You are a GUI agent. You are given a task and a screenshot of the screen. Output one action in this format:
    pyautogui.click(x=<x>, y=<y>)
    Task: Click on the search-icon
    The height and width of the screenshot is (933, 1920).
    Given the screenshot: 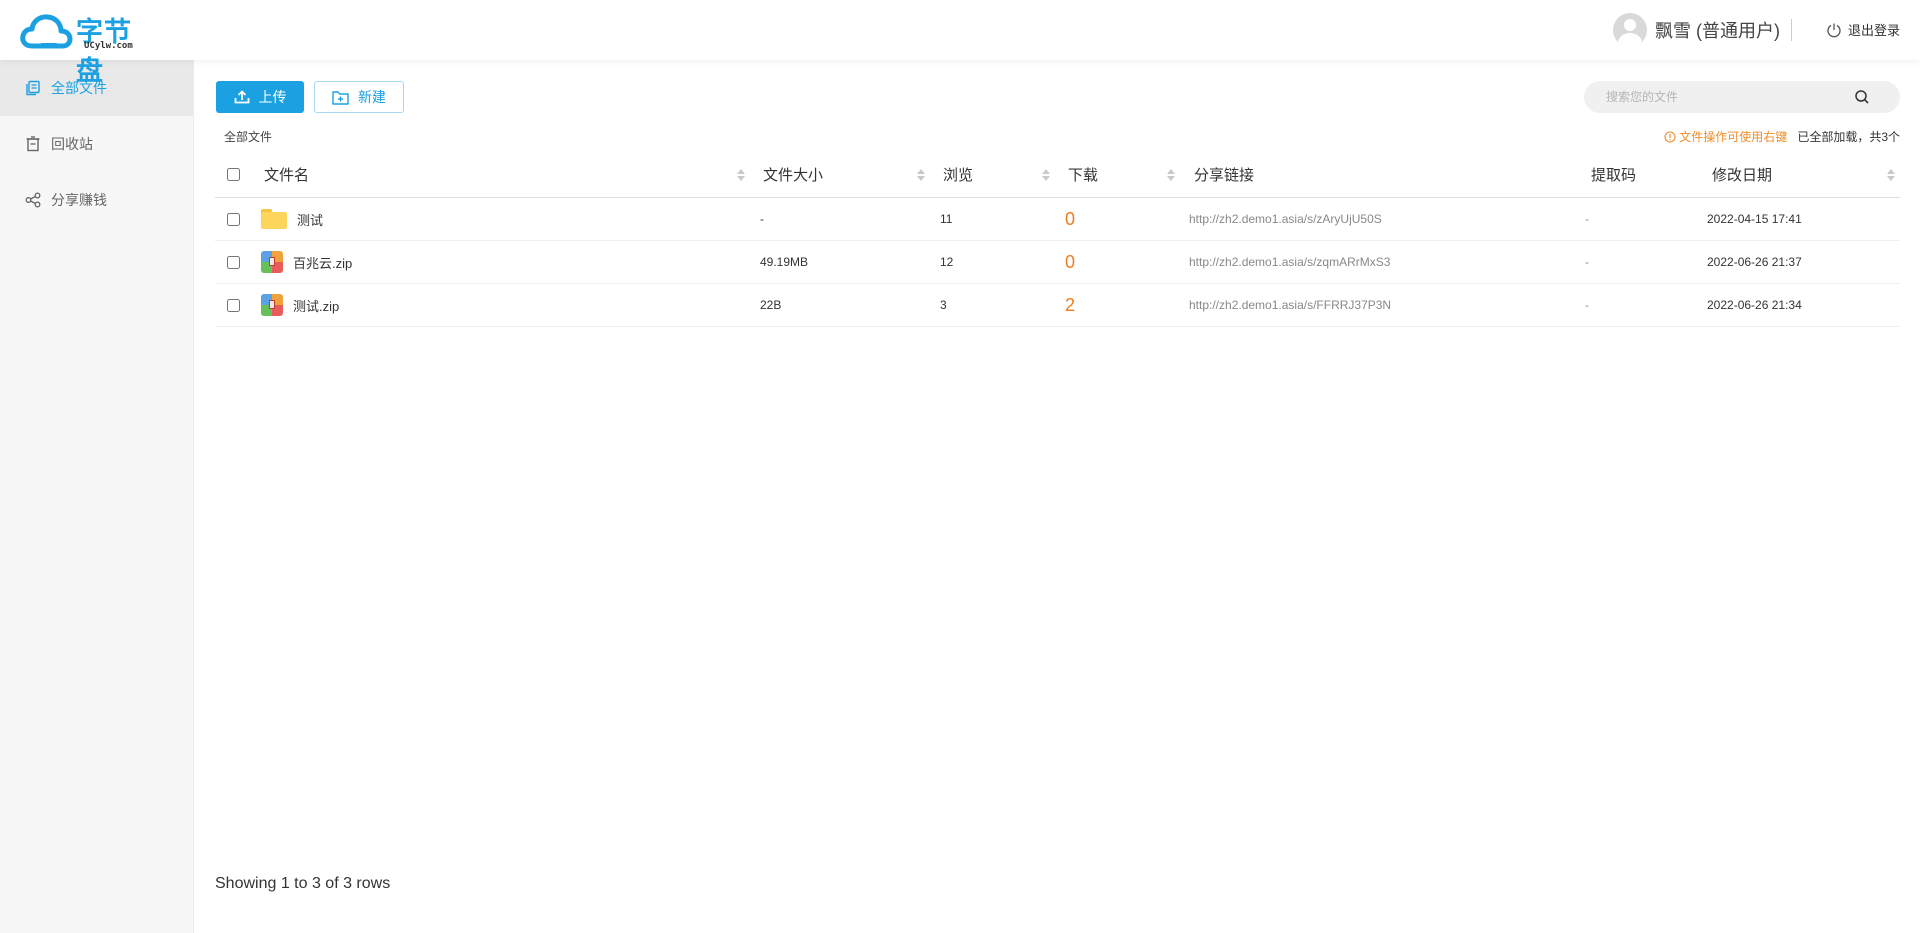 What is the action you would take?
    pyautogui.click(x=1862, y=97)
    